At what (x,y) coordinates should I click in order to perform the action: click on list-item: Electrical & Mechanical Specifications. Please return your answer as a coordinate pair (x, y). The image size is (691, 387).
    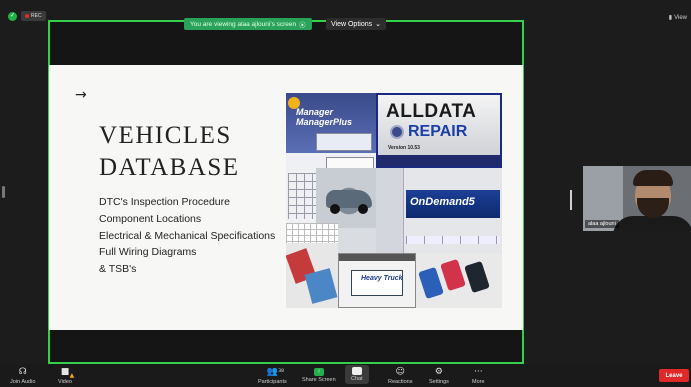
    Looking at the image, I should click on (187, 235).